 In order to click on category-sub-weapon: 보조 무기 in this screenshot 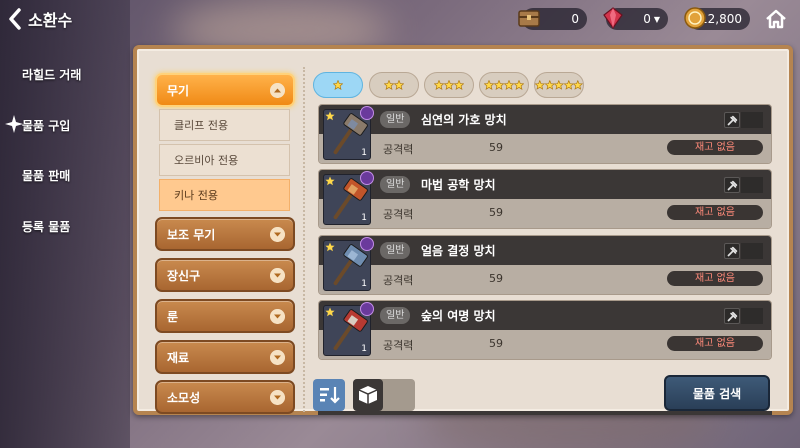, I will do `click(225, 234)`.